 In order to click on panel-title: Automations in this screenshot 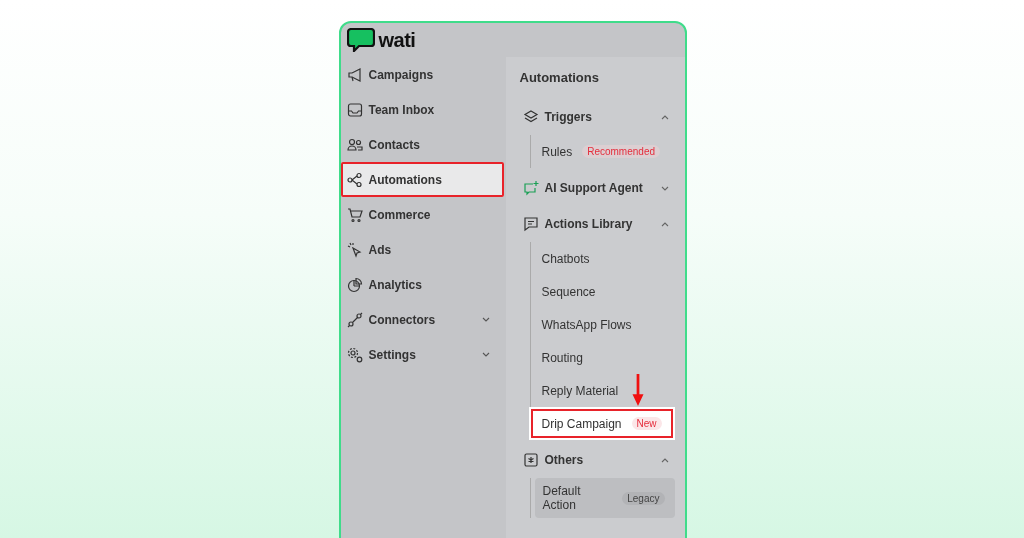, I will do `click(559, 78)`.